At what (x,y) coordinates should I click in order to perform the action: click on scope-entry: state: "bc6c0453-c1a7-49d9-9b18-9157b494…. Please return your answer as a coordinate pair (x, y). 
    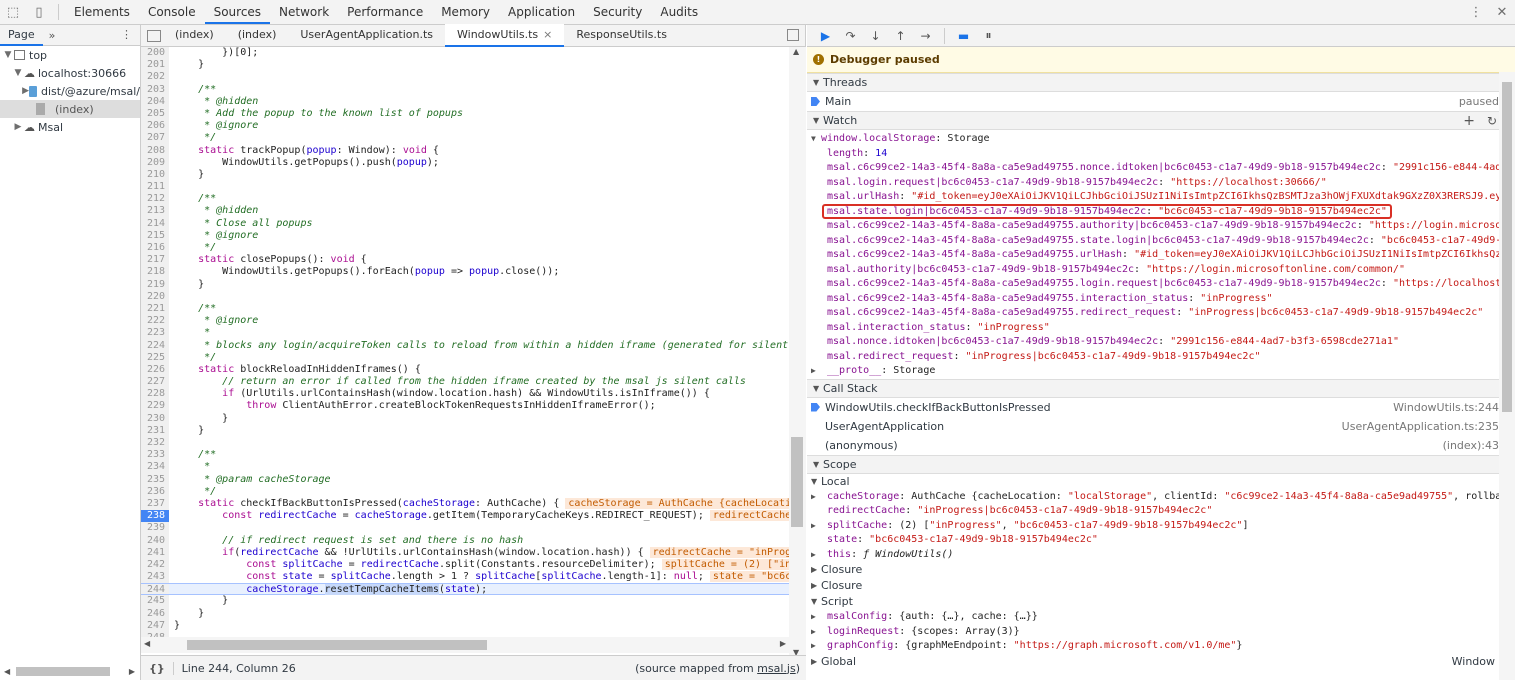
    Looking at the image, I should click on (1161, 540).